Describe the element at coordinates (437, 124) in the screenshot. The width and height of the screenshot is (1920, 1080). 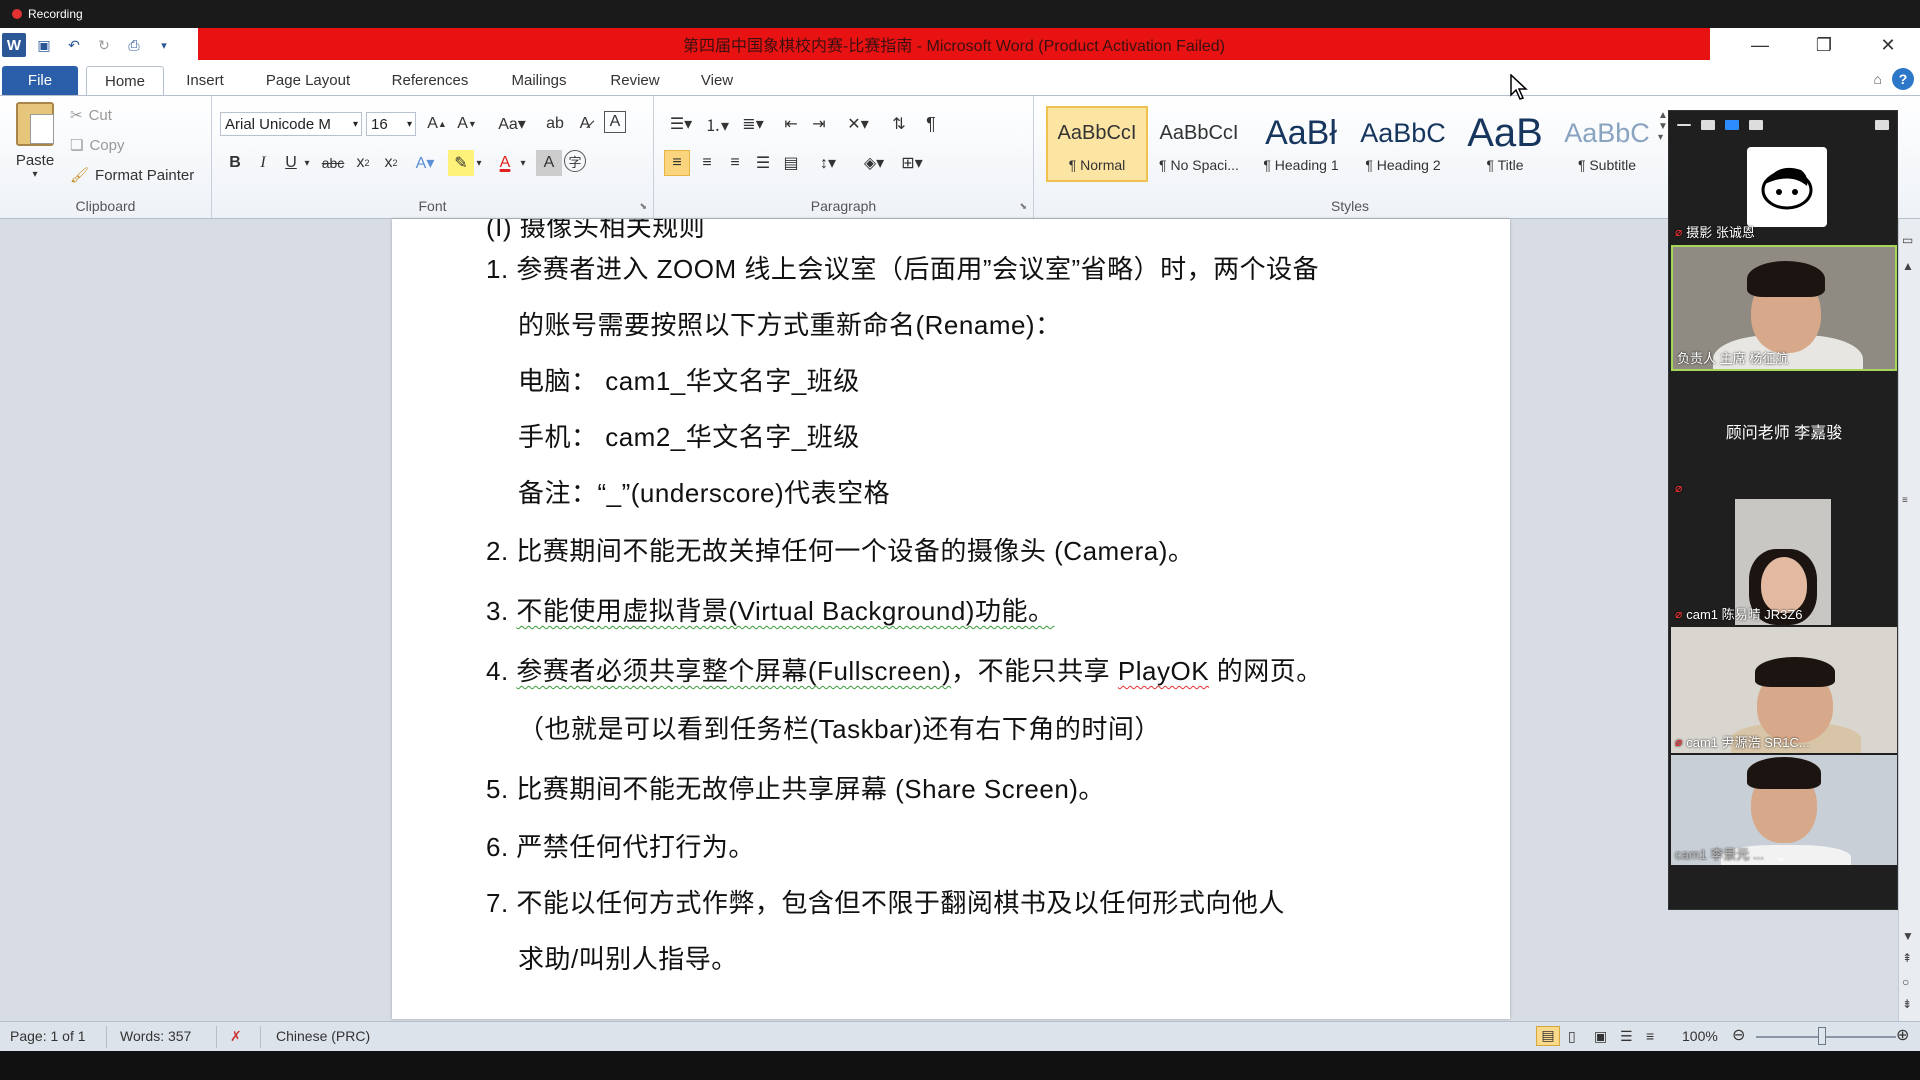
I see `grow-font-icon: A ▲` at that location.